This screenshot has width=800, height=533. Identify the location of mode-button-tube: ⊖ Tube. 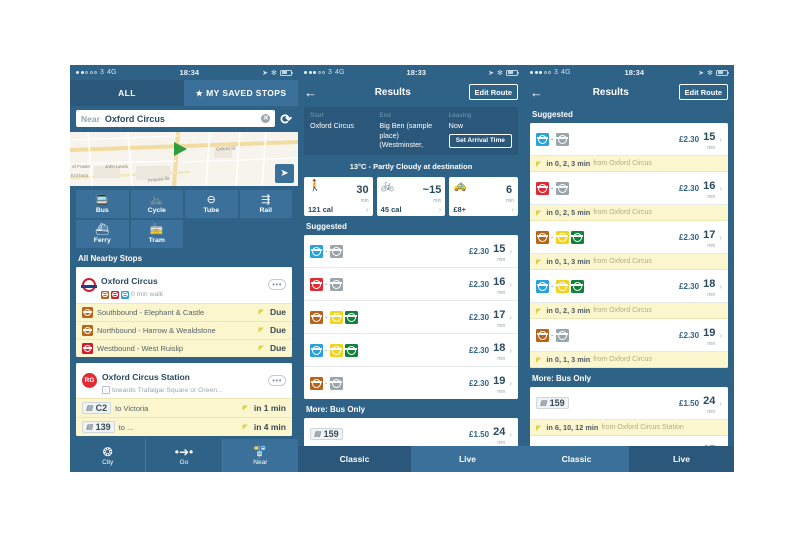
(211, 204).